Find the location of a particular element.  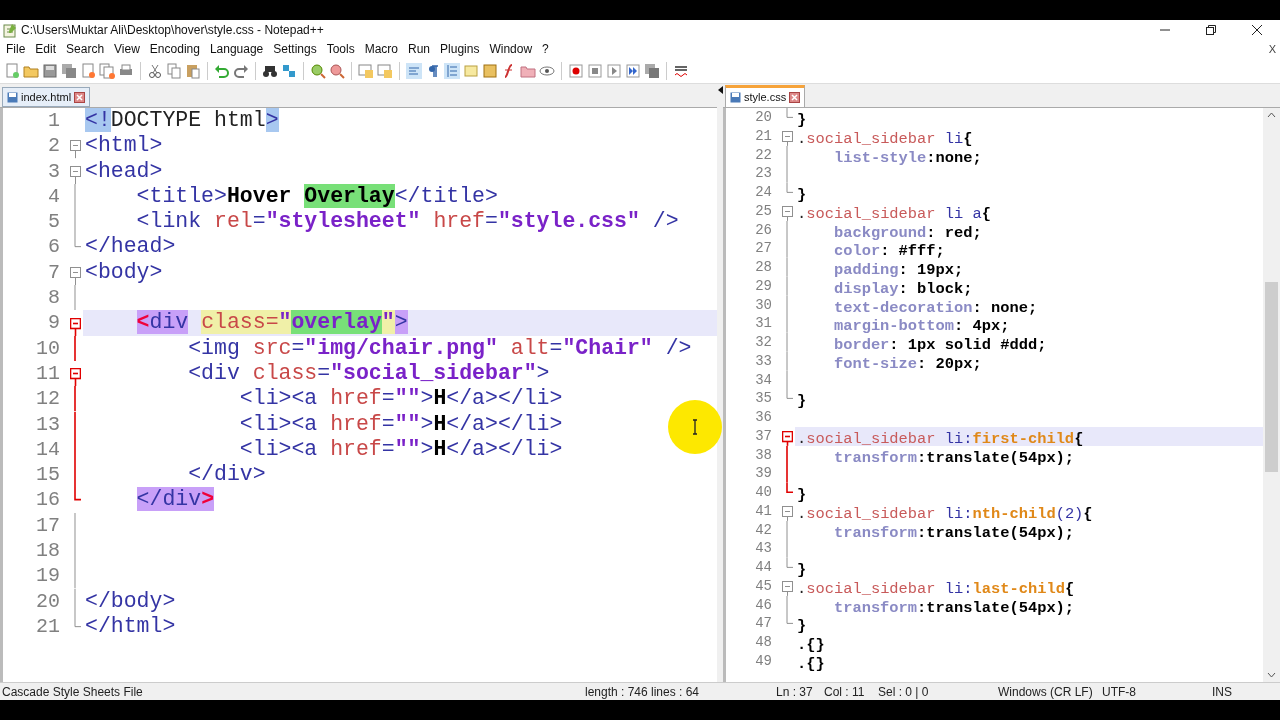

stop-icon is located at coordinates (595, 70).